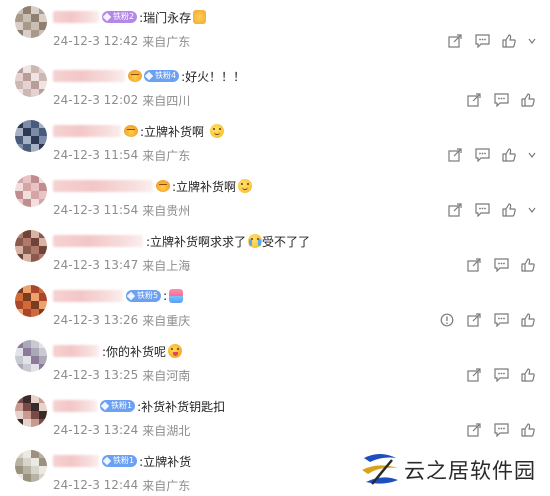  What do you see at coordinates (447, 320) in the screenshot?
I see `report-icon` at bounding box center [447, 320].